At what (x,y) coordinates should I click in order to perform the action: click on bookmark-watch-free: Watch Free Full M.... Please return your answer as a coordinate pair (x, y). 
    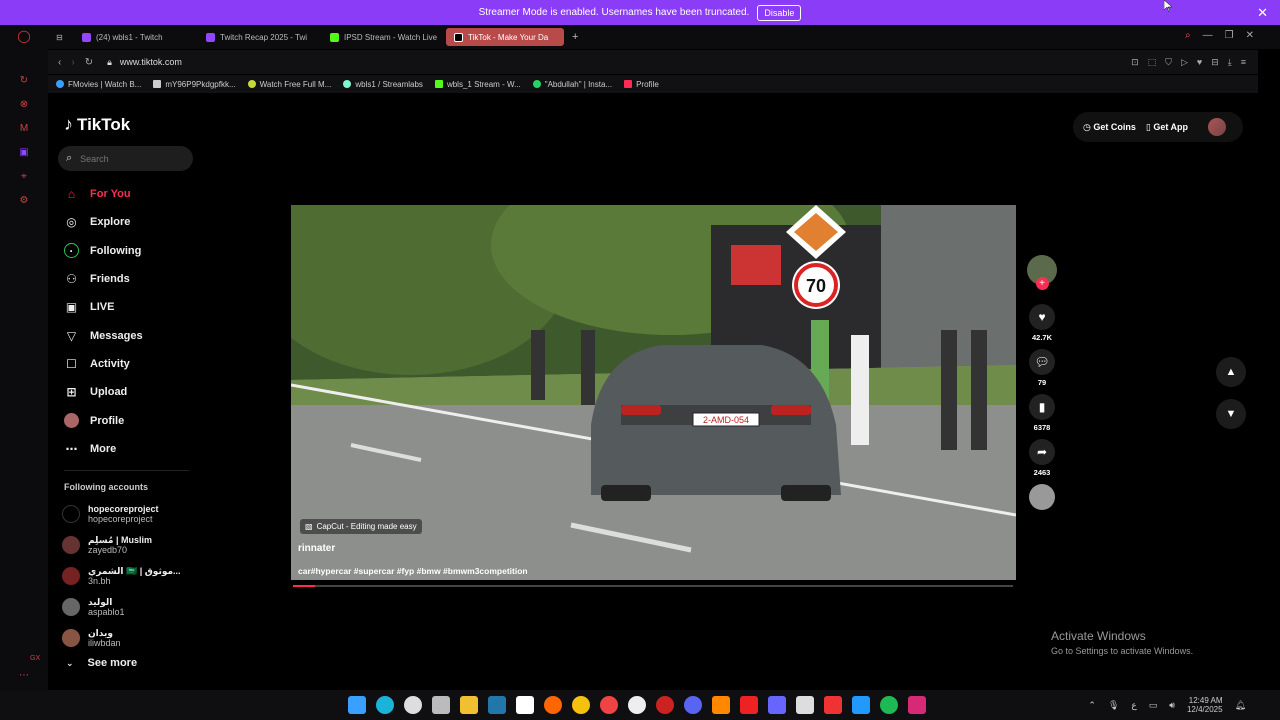
    Looking at the image, I should click on (289, 84).